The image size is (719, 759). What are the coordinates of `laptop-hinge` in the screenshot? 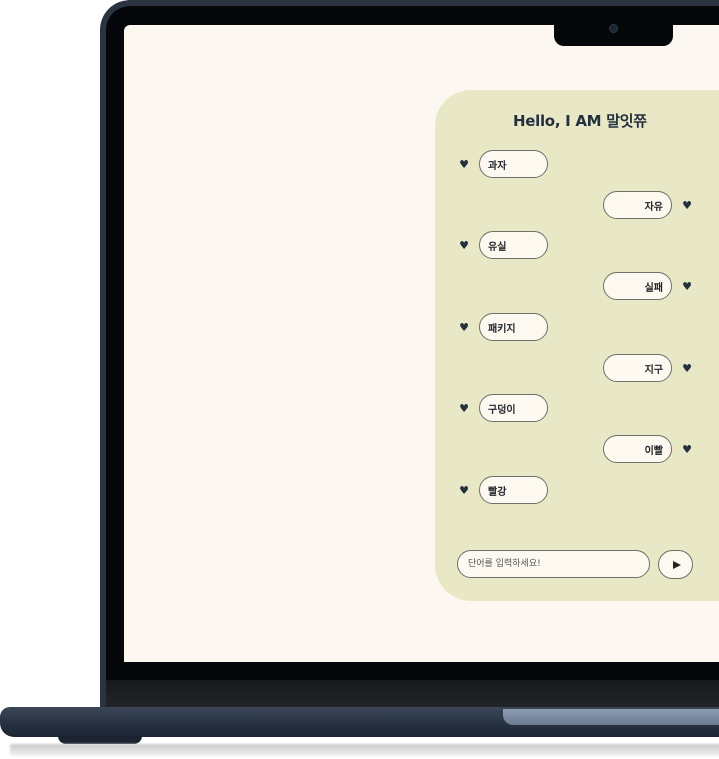 It's located at (412, 694).